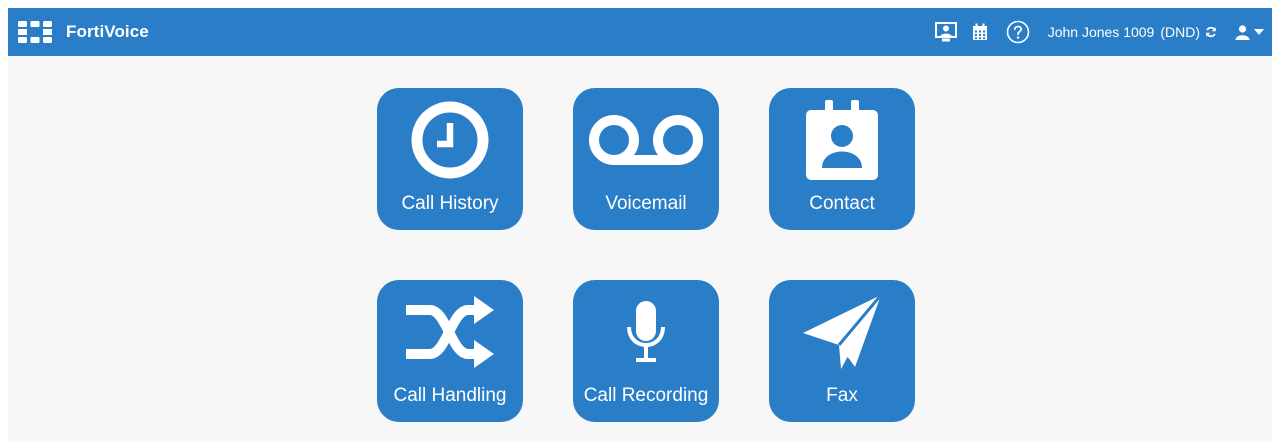 This screenshot has width=1274, height=442. What do you see at coordinates (1242, 32) in the screenshot?
I see `user-icon` at bounding box center [1242, 32].